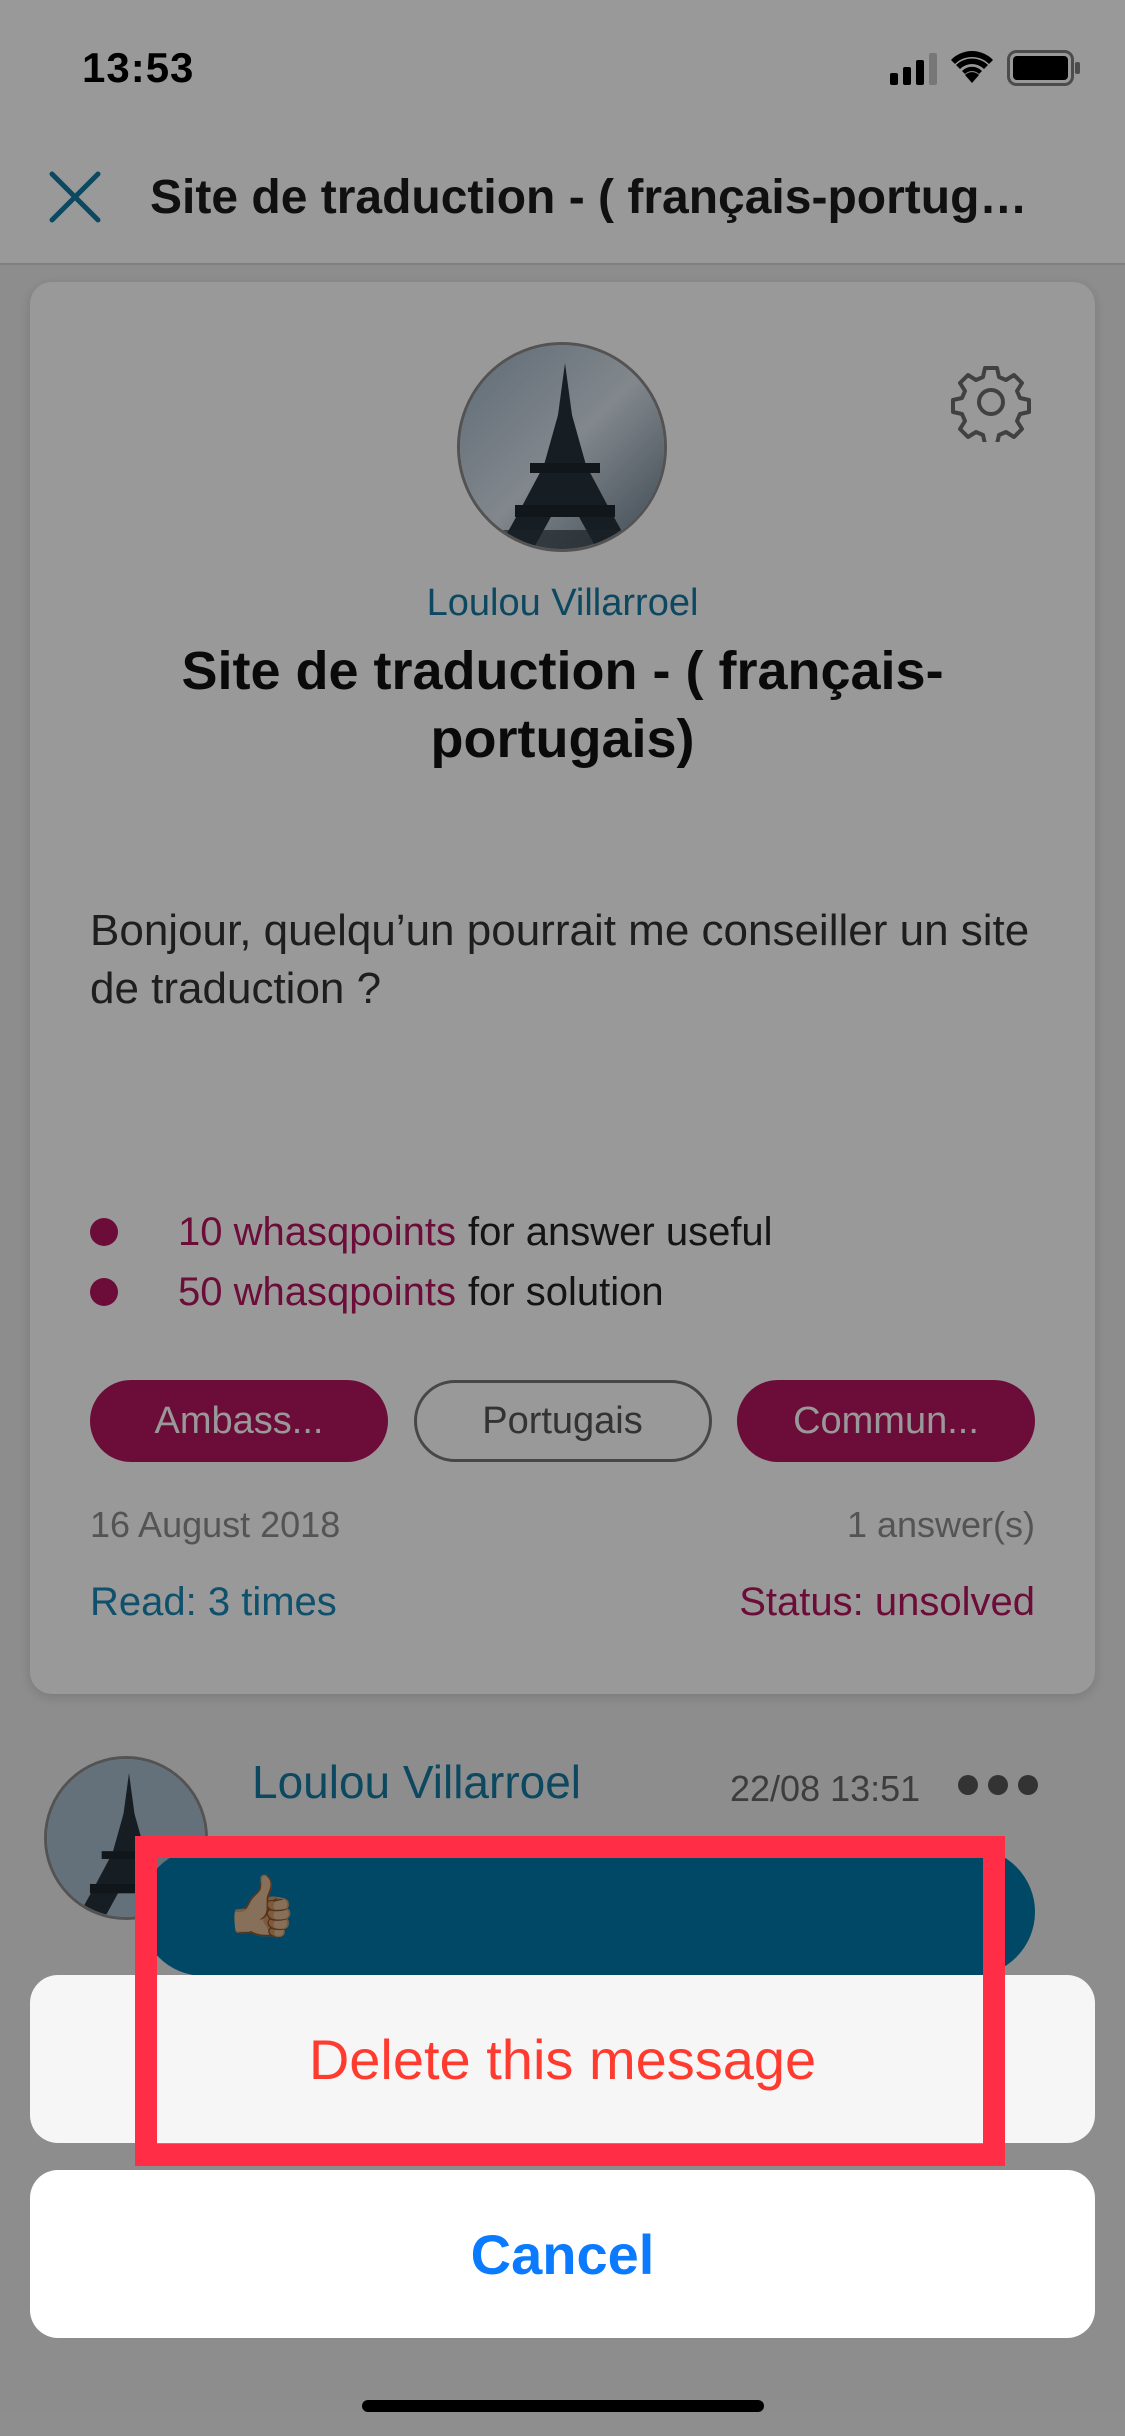 This screenshot has height=2436, width=1125. I want to click on cancel-label: Cancel, so click(562, 2254).